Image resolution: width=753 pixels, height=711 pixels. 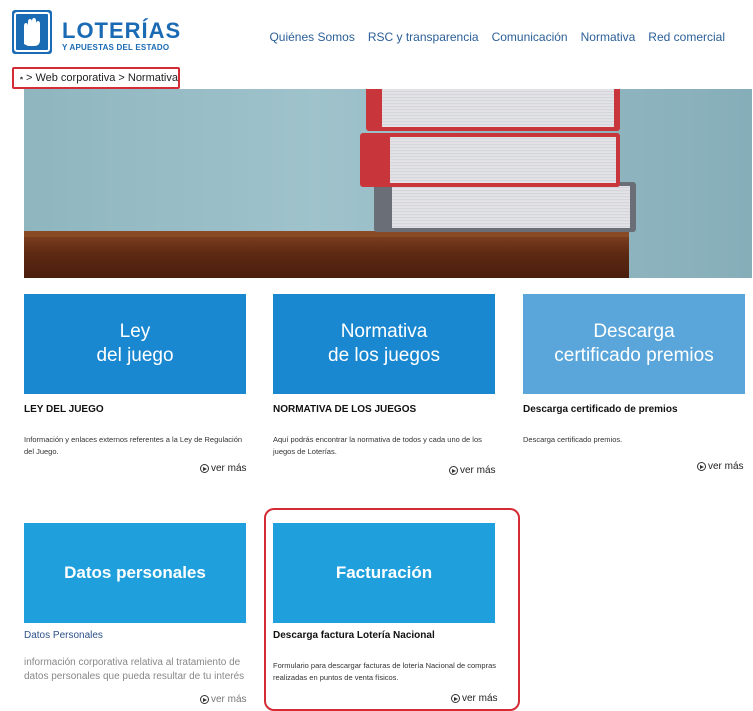 What do you see at coordinates (63, 635) in the screenshot?
I see `card-title: Datos Personales` at bounding box center [63, 635].